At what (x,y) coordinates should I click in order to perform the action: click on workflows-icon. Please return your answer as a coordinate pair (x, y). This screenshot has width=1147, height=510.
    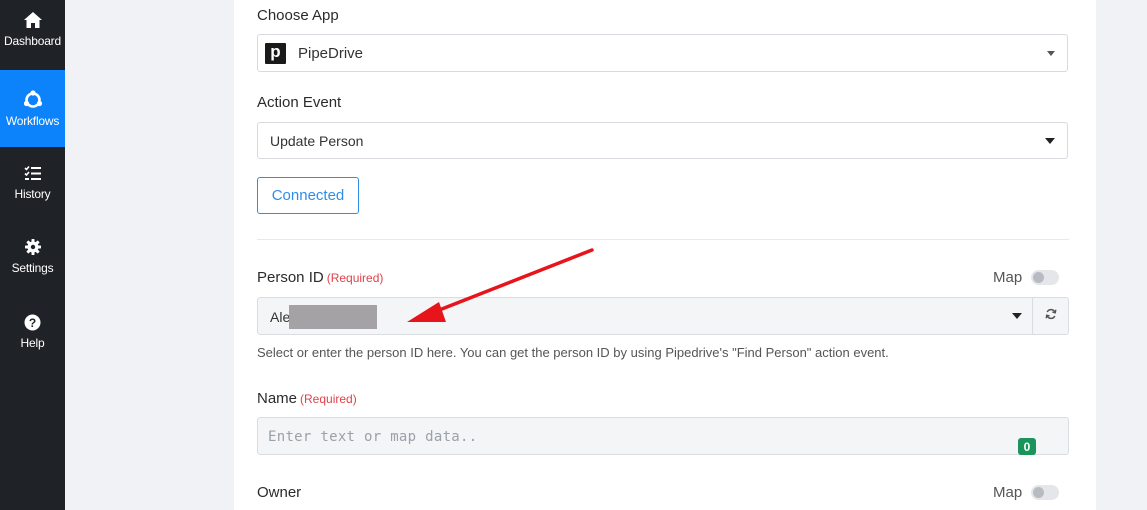
    Looking at the image, I should click on (33, 99).